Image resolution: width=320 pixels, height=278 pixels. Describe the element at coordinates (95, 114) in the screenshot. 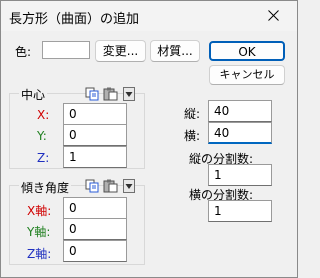

I see `center-x-input: 0` at that location.